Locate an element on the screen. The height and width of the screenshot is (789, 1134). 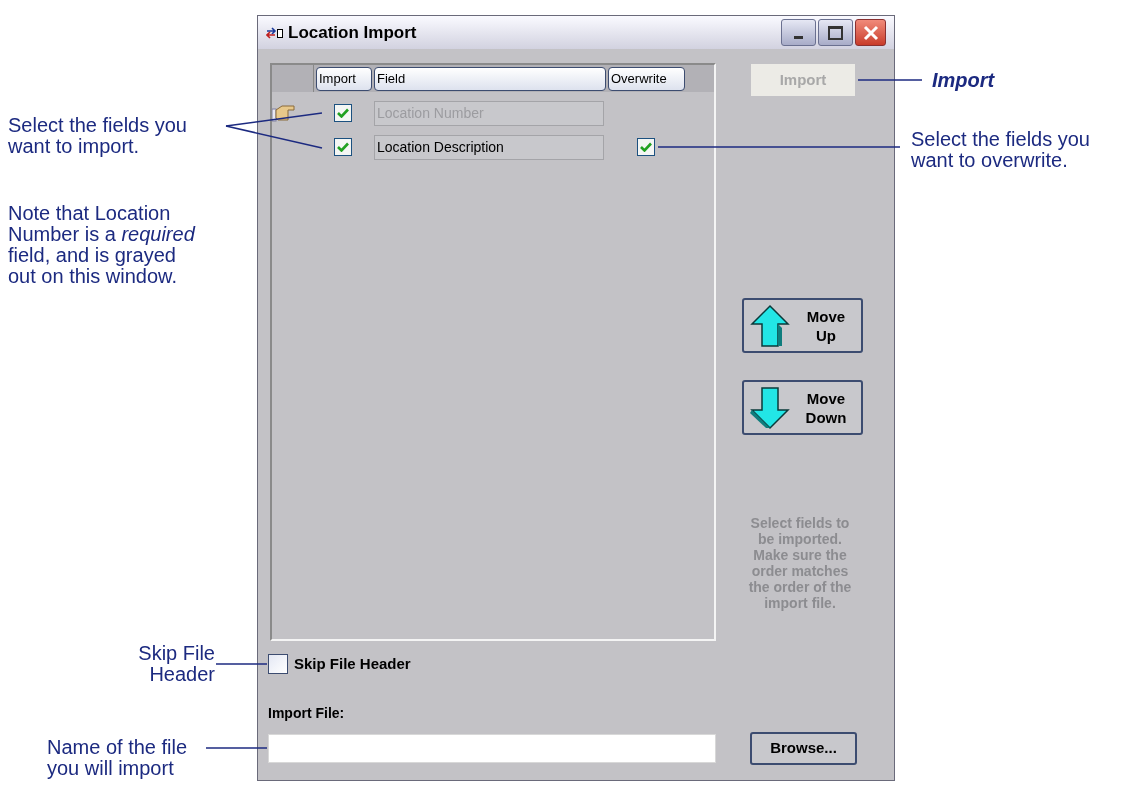
minimize-button is located at coordinates (798, 32).